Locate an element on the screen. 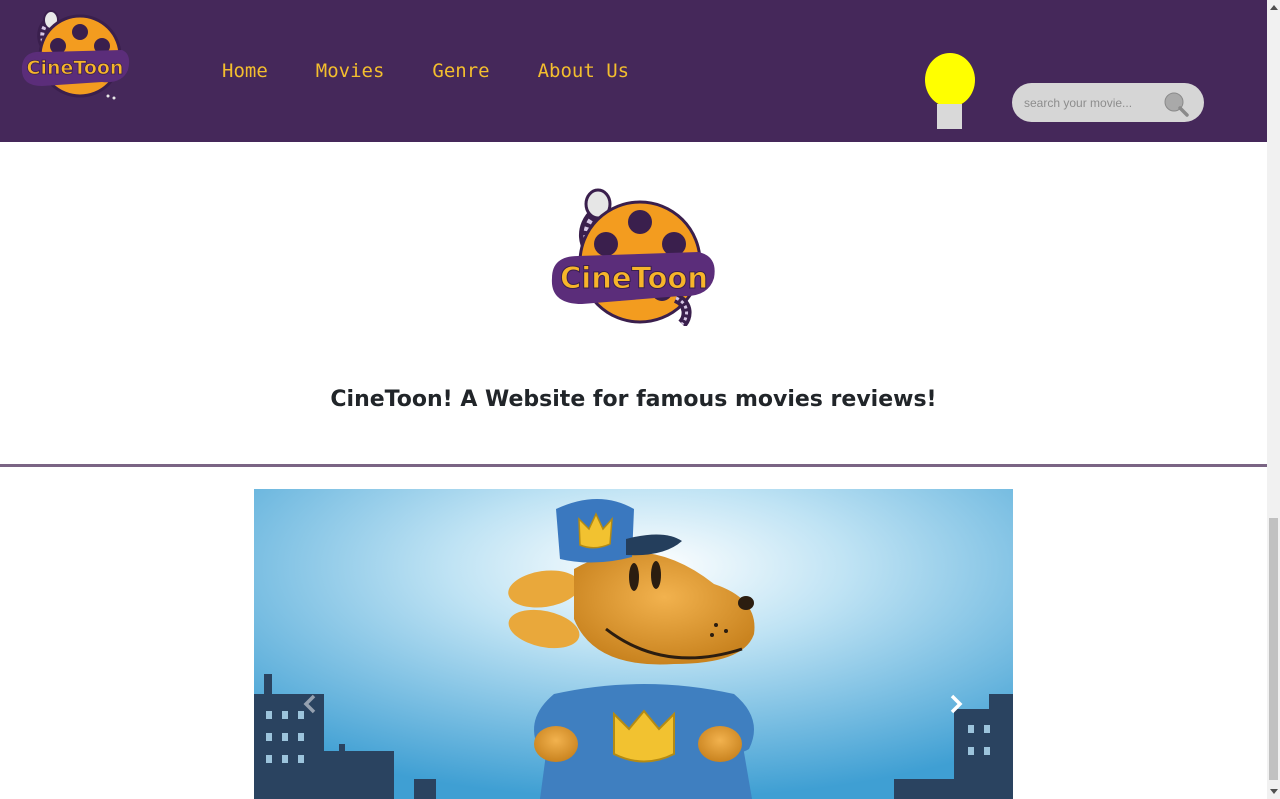  section-divider is located at coordinates (633, 465).